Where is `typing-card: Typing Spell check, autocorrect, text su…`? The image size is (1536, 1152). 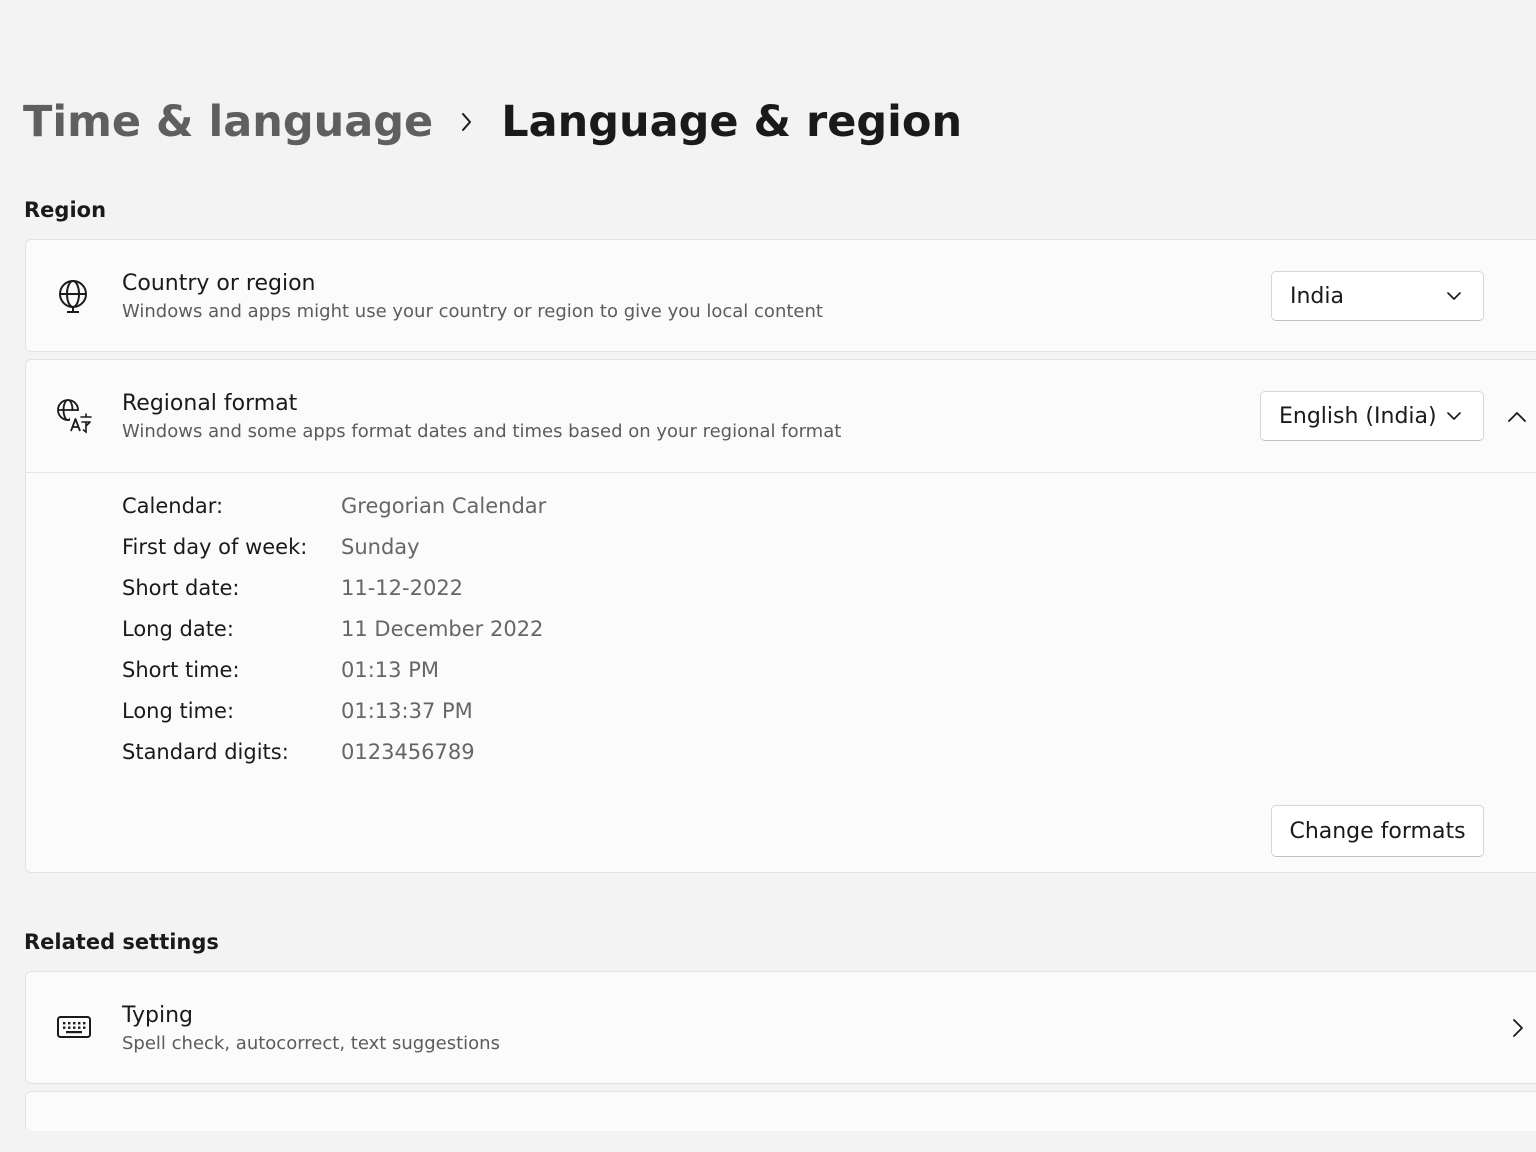 typing-card: Typing Spell check, autocorrect, text su… is located at coordinates (780, 1027).